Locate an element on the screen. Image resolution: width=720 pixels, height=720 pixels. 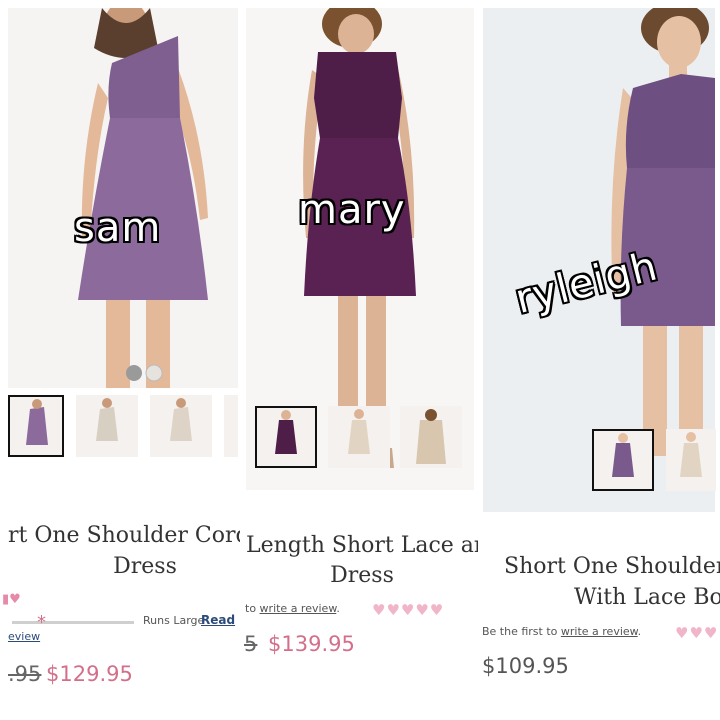
current-price: $129.95 is located at coordinates (89, 674).